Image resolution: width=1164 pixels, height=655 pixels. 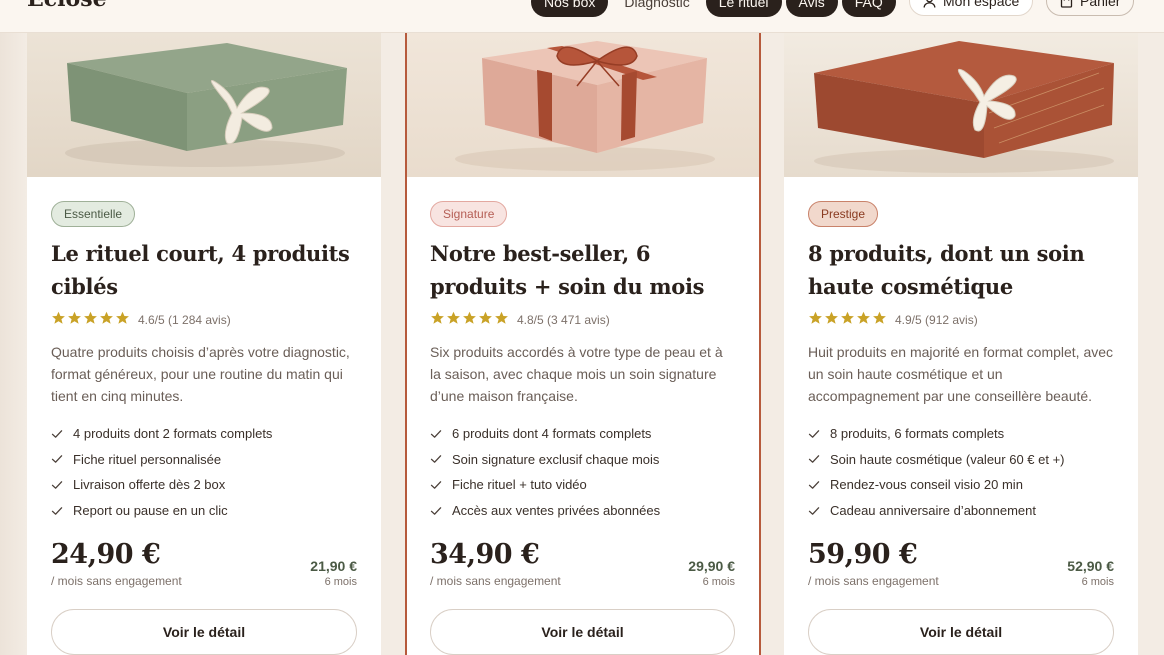 I want to click on six-month-price: 21,90 € 6 mois, so click(x=333, y=573).